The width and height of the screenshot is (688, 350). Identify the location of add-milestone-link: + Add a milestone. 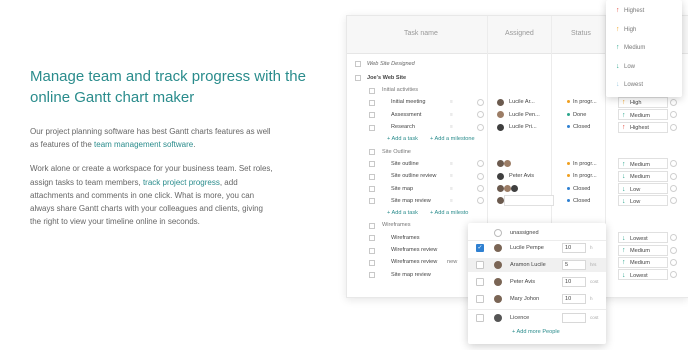
(452, 139).